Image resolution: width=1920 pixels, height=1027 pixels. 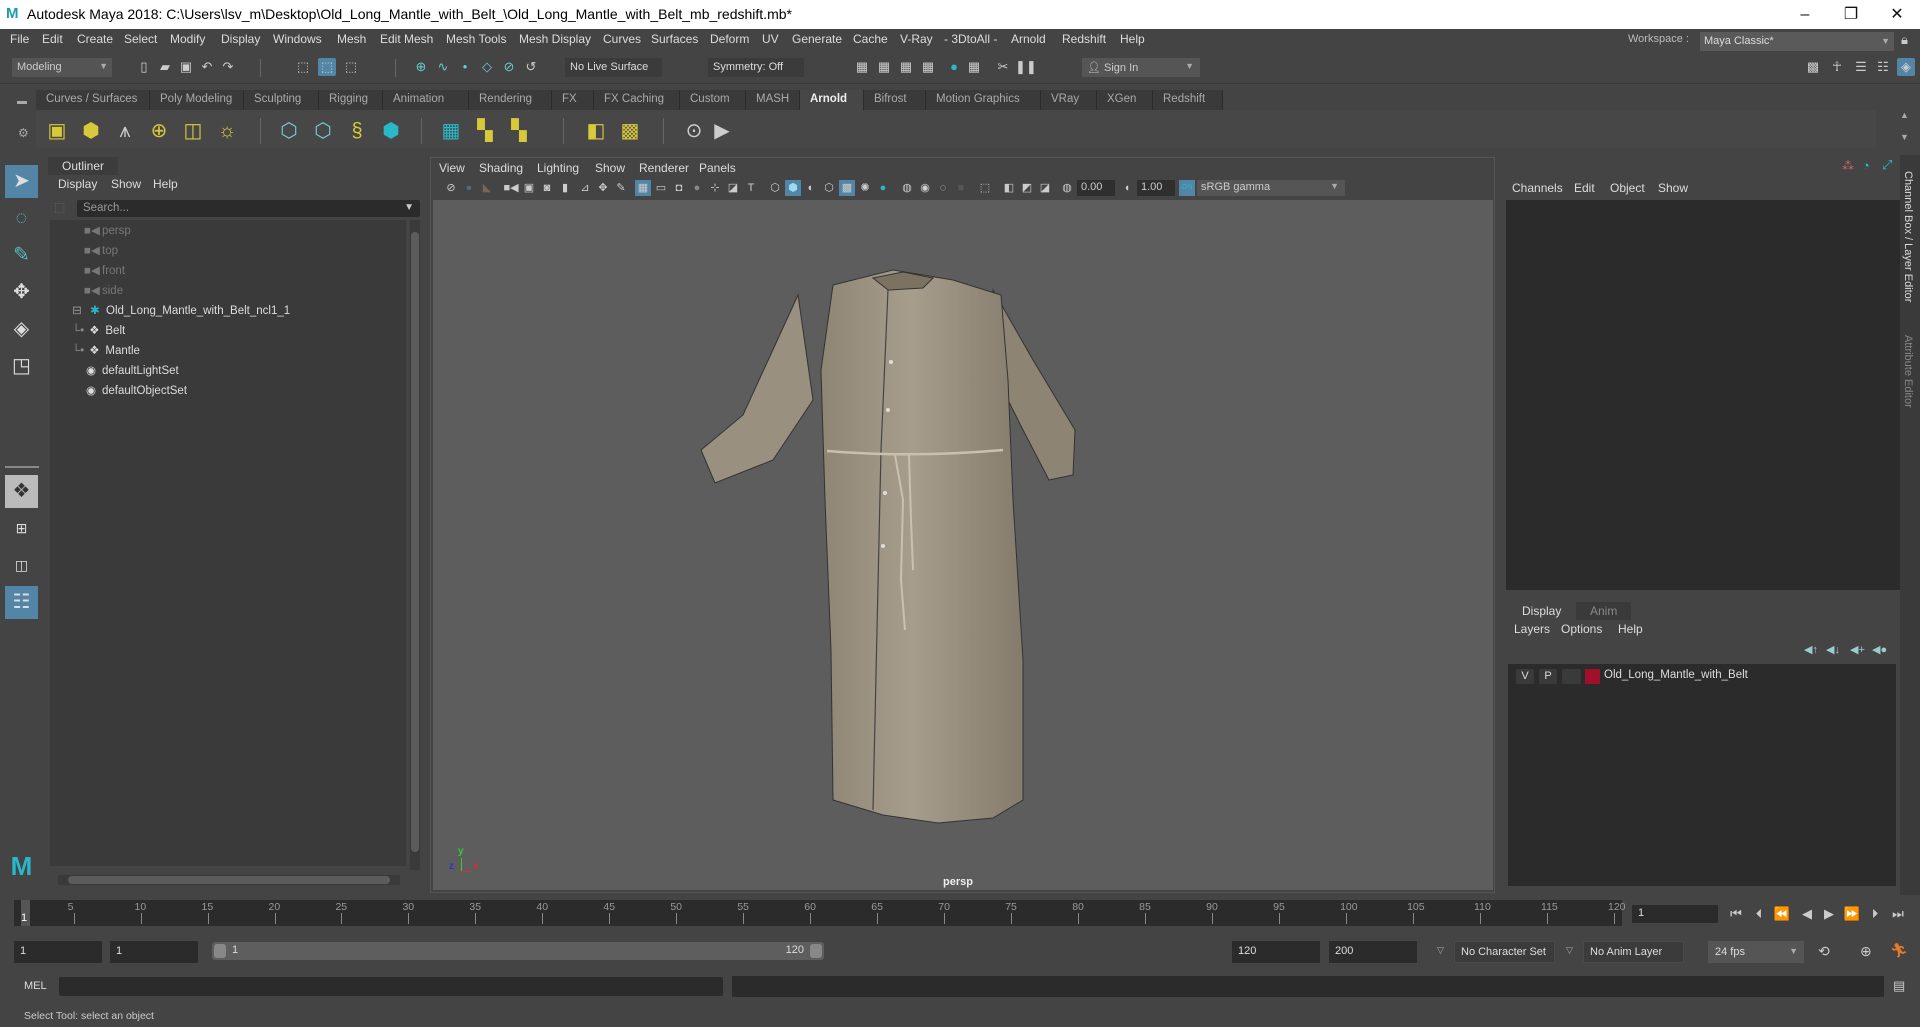 What do you see at coordinates (21, 491) in the screenshot?
I see `single-perspective-layout-icon: ❖` at bounding box center [21, 491].